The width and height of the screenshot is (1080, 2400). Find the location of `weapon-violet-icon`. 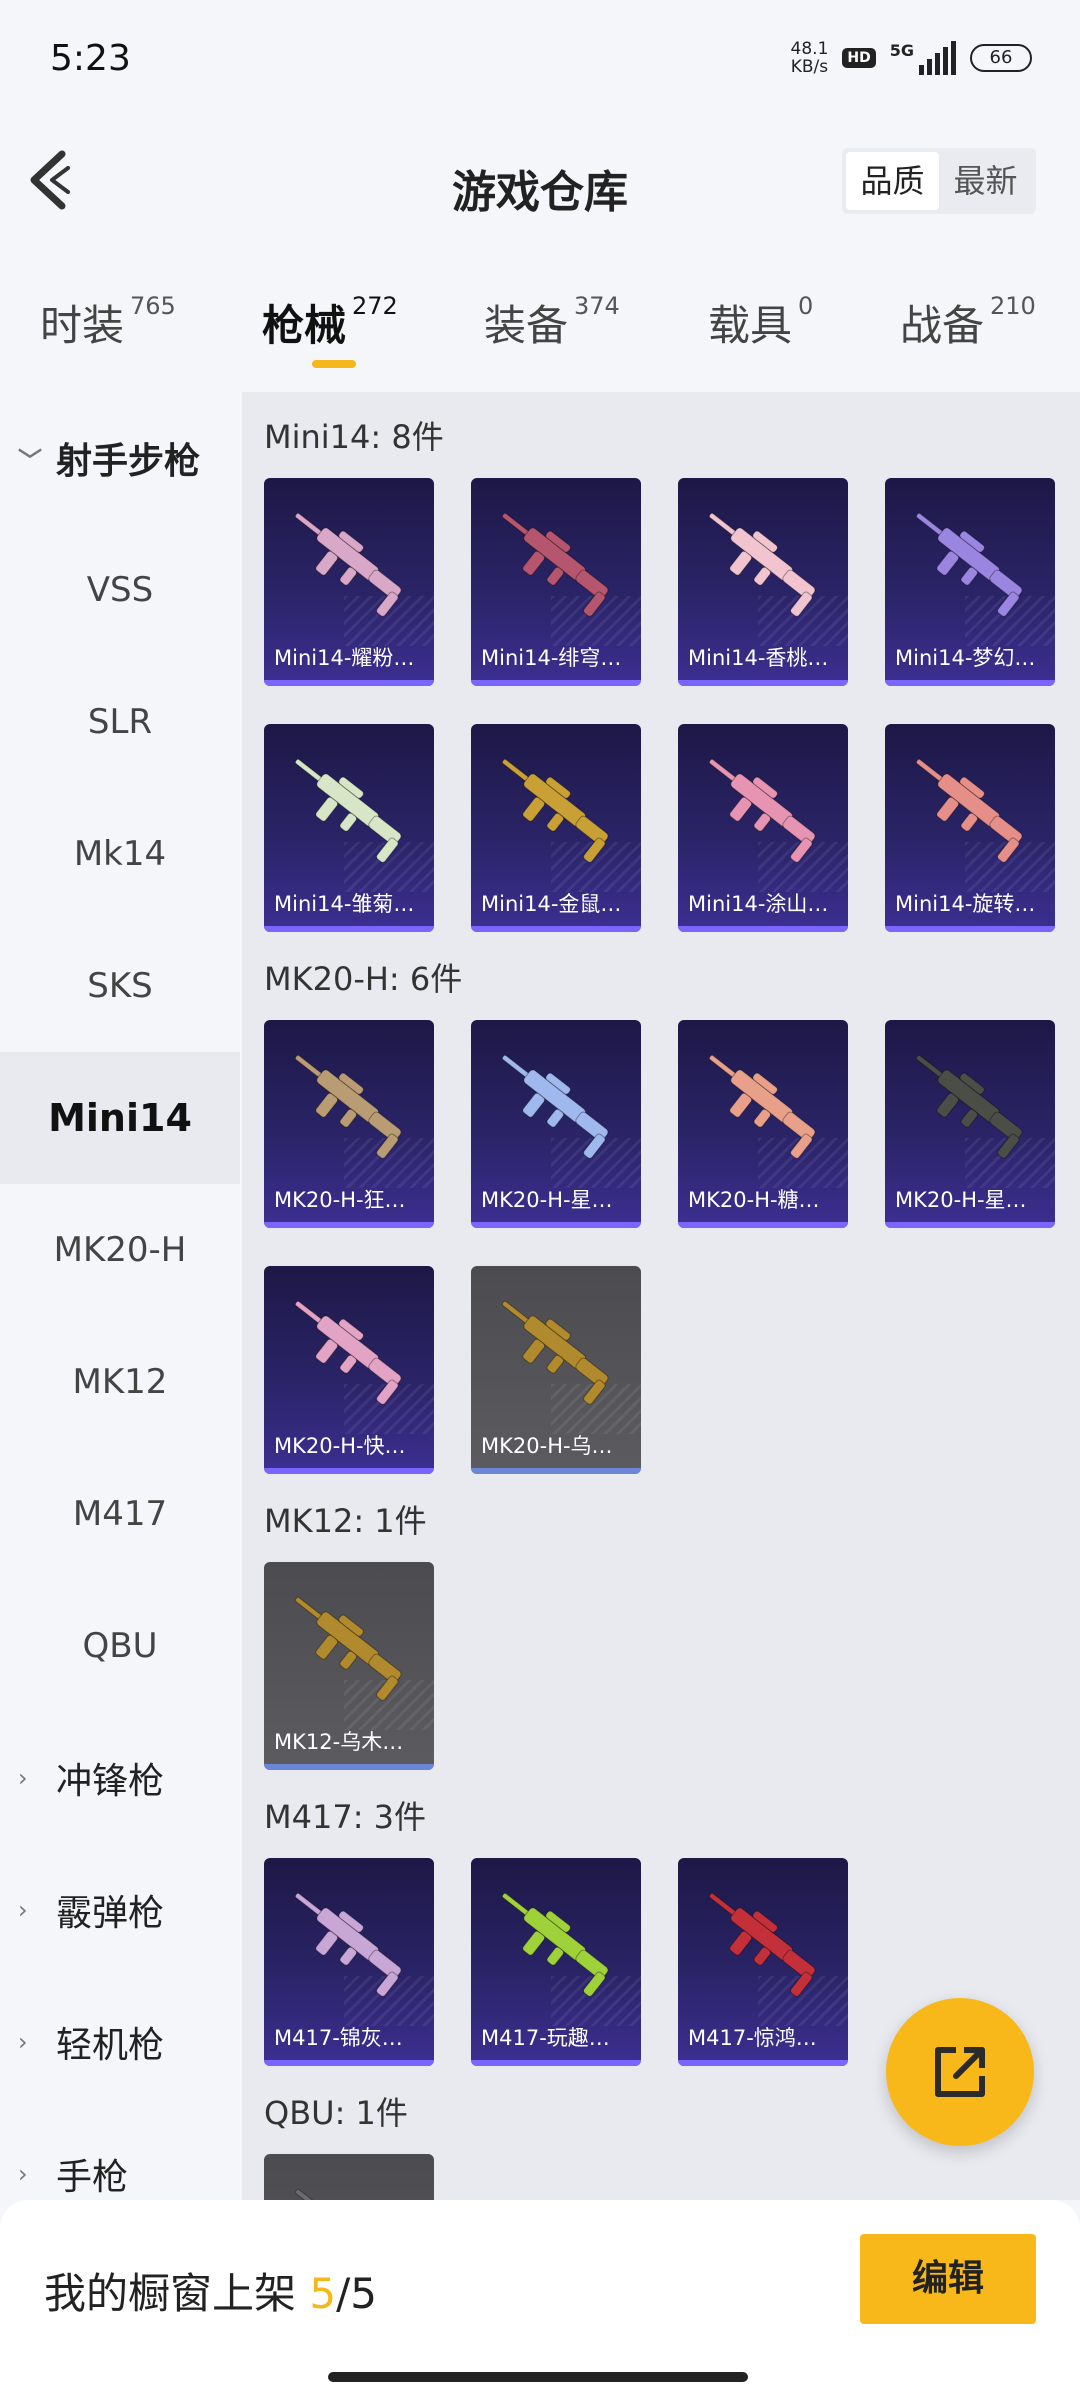

weapon-violet-icon is located at coordinates (969, 564).